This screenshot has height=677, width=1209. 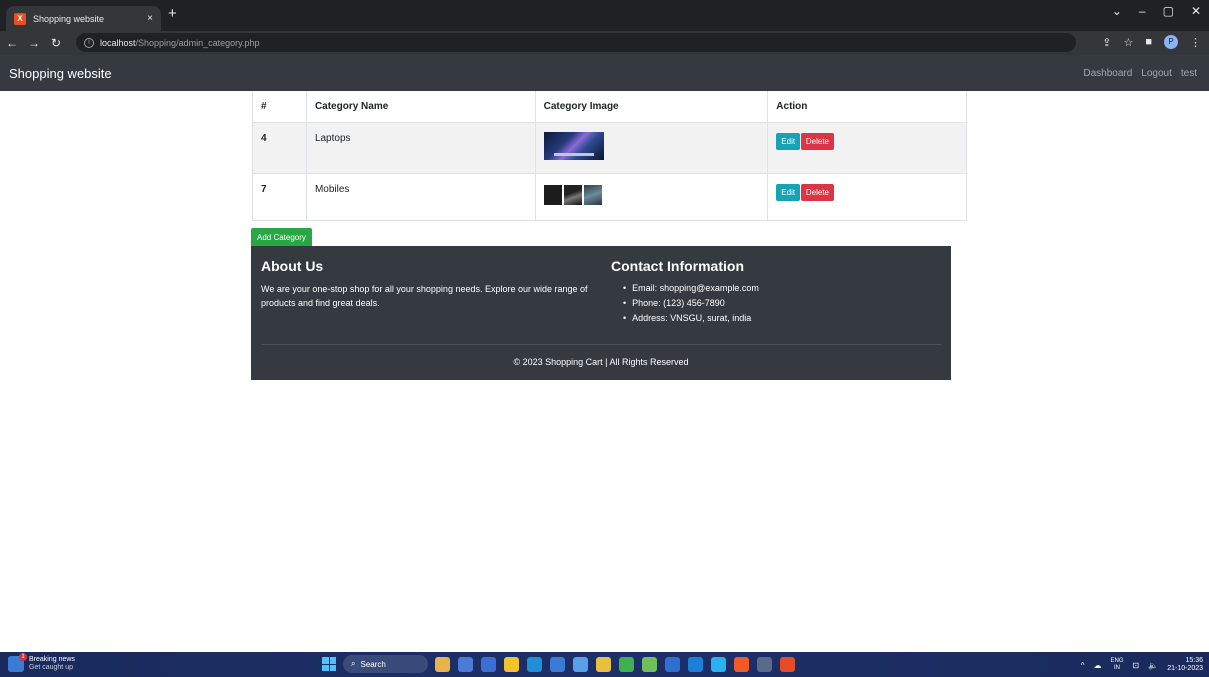 I want to click on category-id: 7, so click(x=279, y=197).